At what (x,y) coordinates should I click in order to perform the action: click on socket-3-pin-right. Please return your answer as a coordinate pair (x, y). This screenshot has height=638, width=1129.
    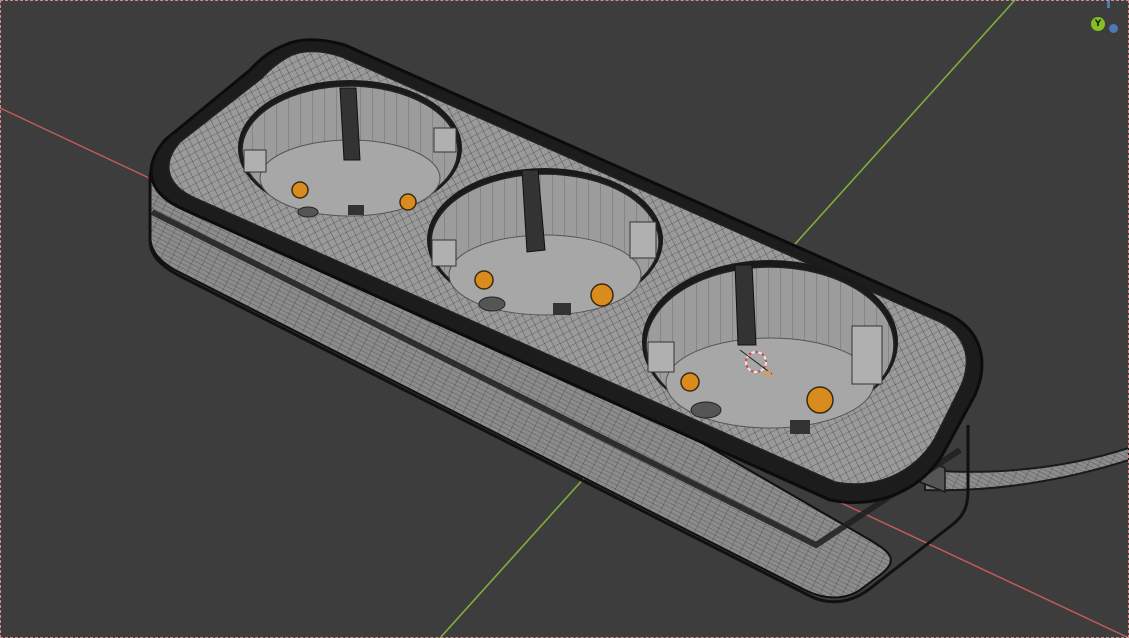
    Looking at the image, I should click on (820, 400).